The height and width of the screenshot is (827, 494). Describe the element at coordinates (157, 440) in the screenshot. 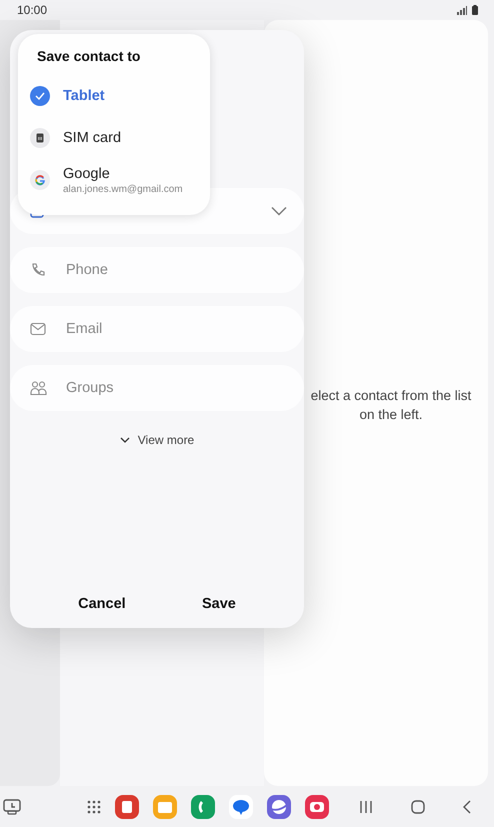

I see `view-more-button: View more` at that location.